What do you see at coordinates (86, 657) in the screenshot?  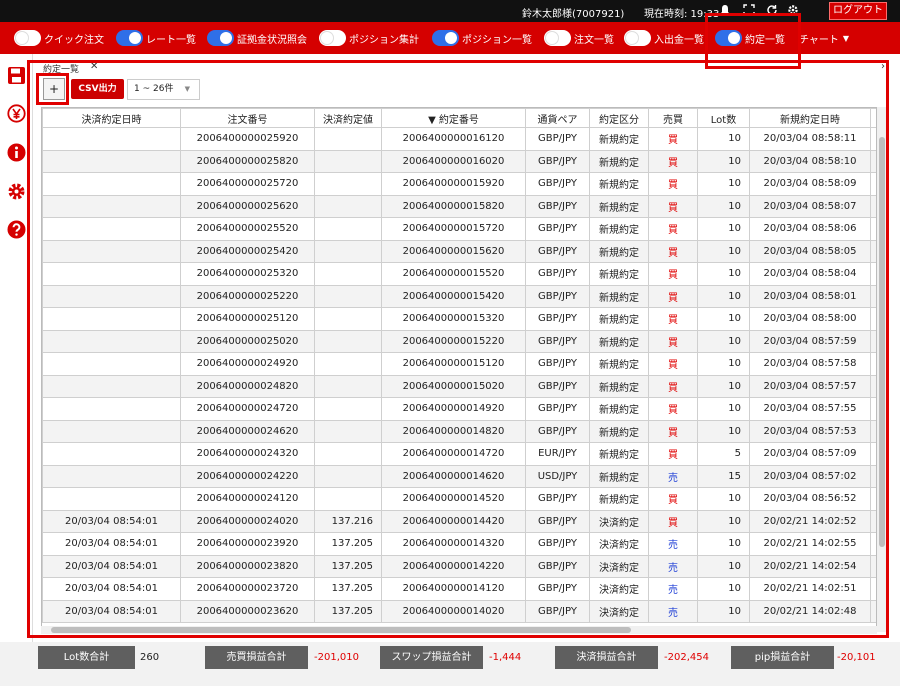 I see `lot-total-label: Lot数合計` at bounding box center [86, 657].